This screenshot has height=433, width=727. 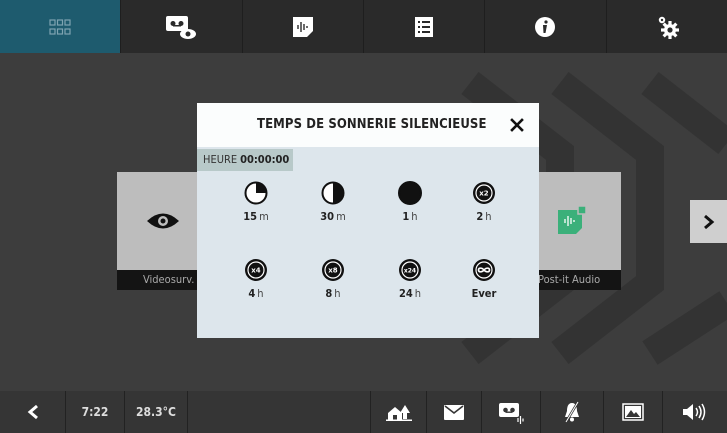 I want to click on option-15-minutes: 15 m, so click(x=256, y=209).